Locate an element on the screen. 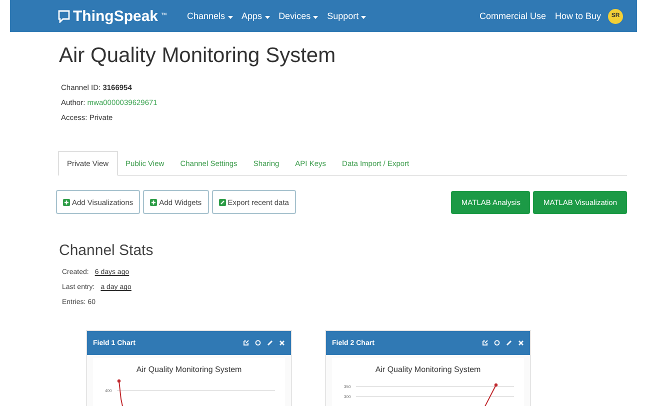  nav-menu: Apps is located at coordinates (256, 16).